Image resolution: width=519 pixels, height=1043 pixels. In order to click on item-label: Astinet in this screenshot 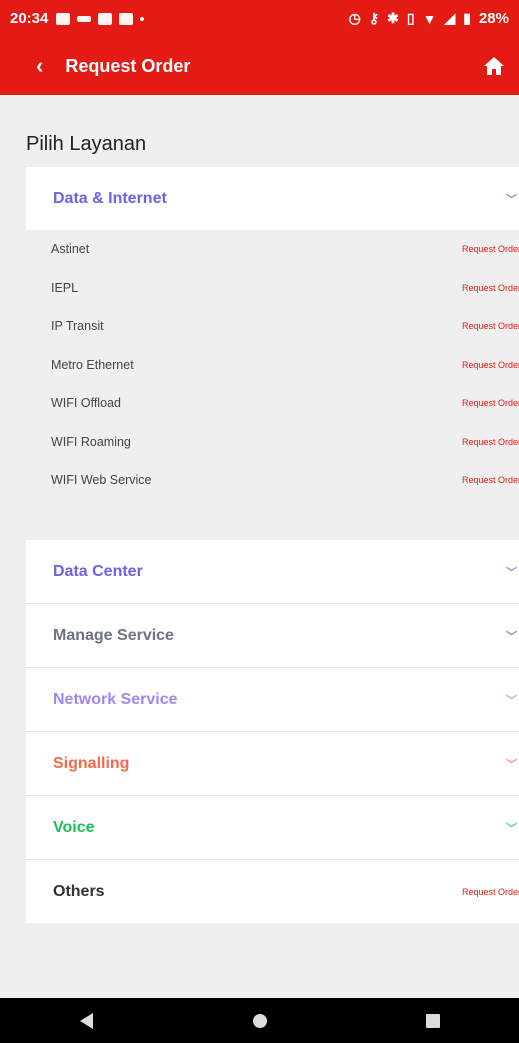, I will do `click(70, 249)`.